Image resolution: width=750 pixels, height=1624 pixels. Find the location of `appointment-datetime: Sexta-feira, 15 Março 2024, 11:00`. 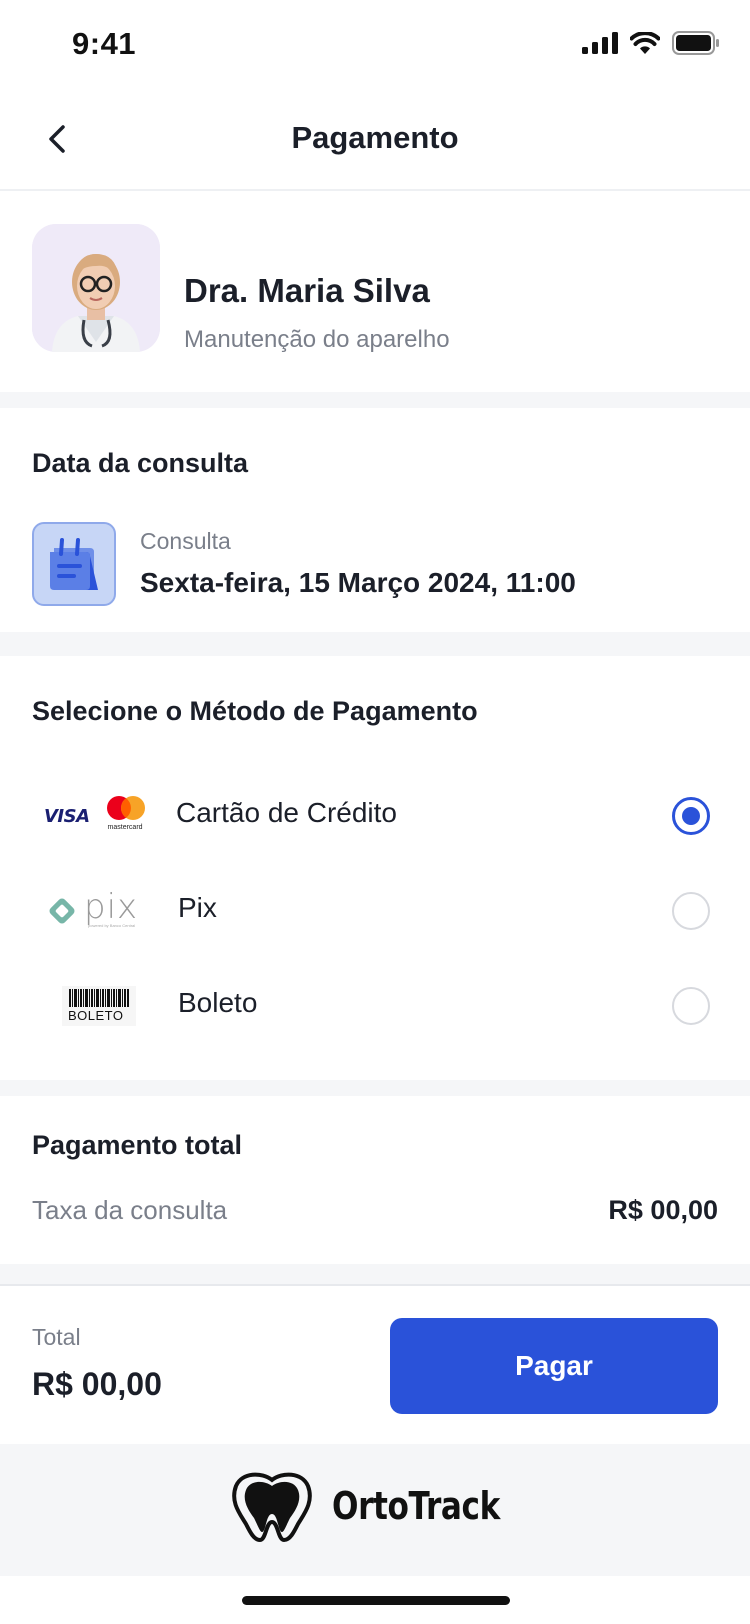

appointment-datetime: Sexta-feira, 15 Março 2024, 11:00 is located at coordinates (358, 582).